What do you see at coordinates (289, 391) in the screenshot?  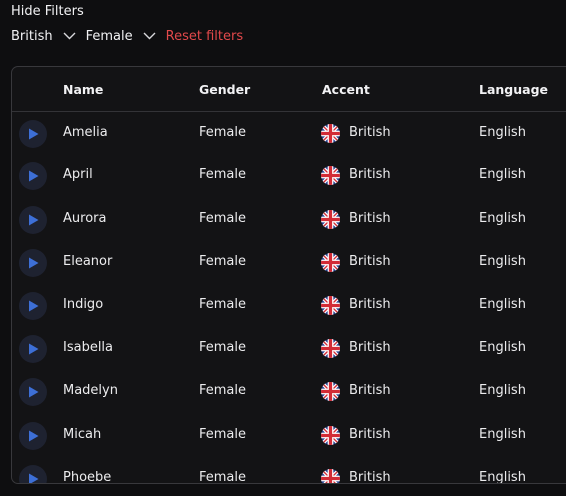 I see `table-row: Madelyn Female British English` at bounding box center [289, 391].